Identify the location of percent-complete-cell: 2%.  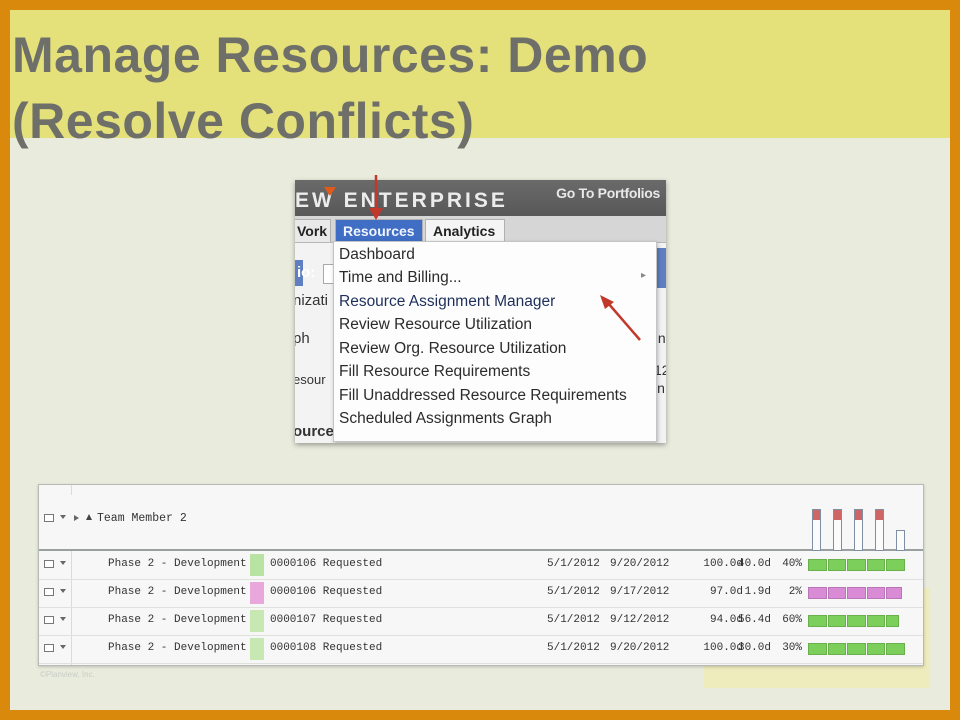
(795, 592).